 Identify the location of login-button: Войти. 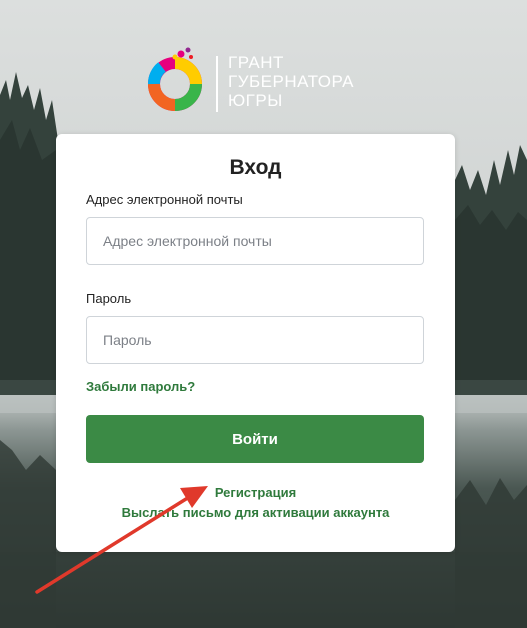
(255, 439).